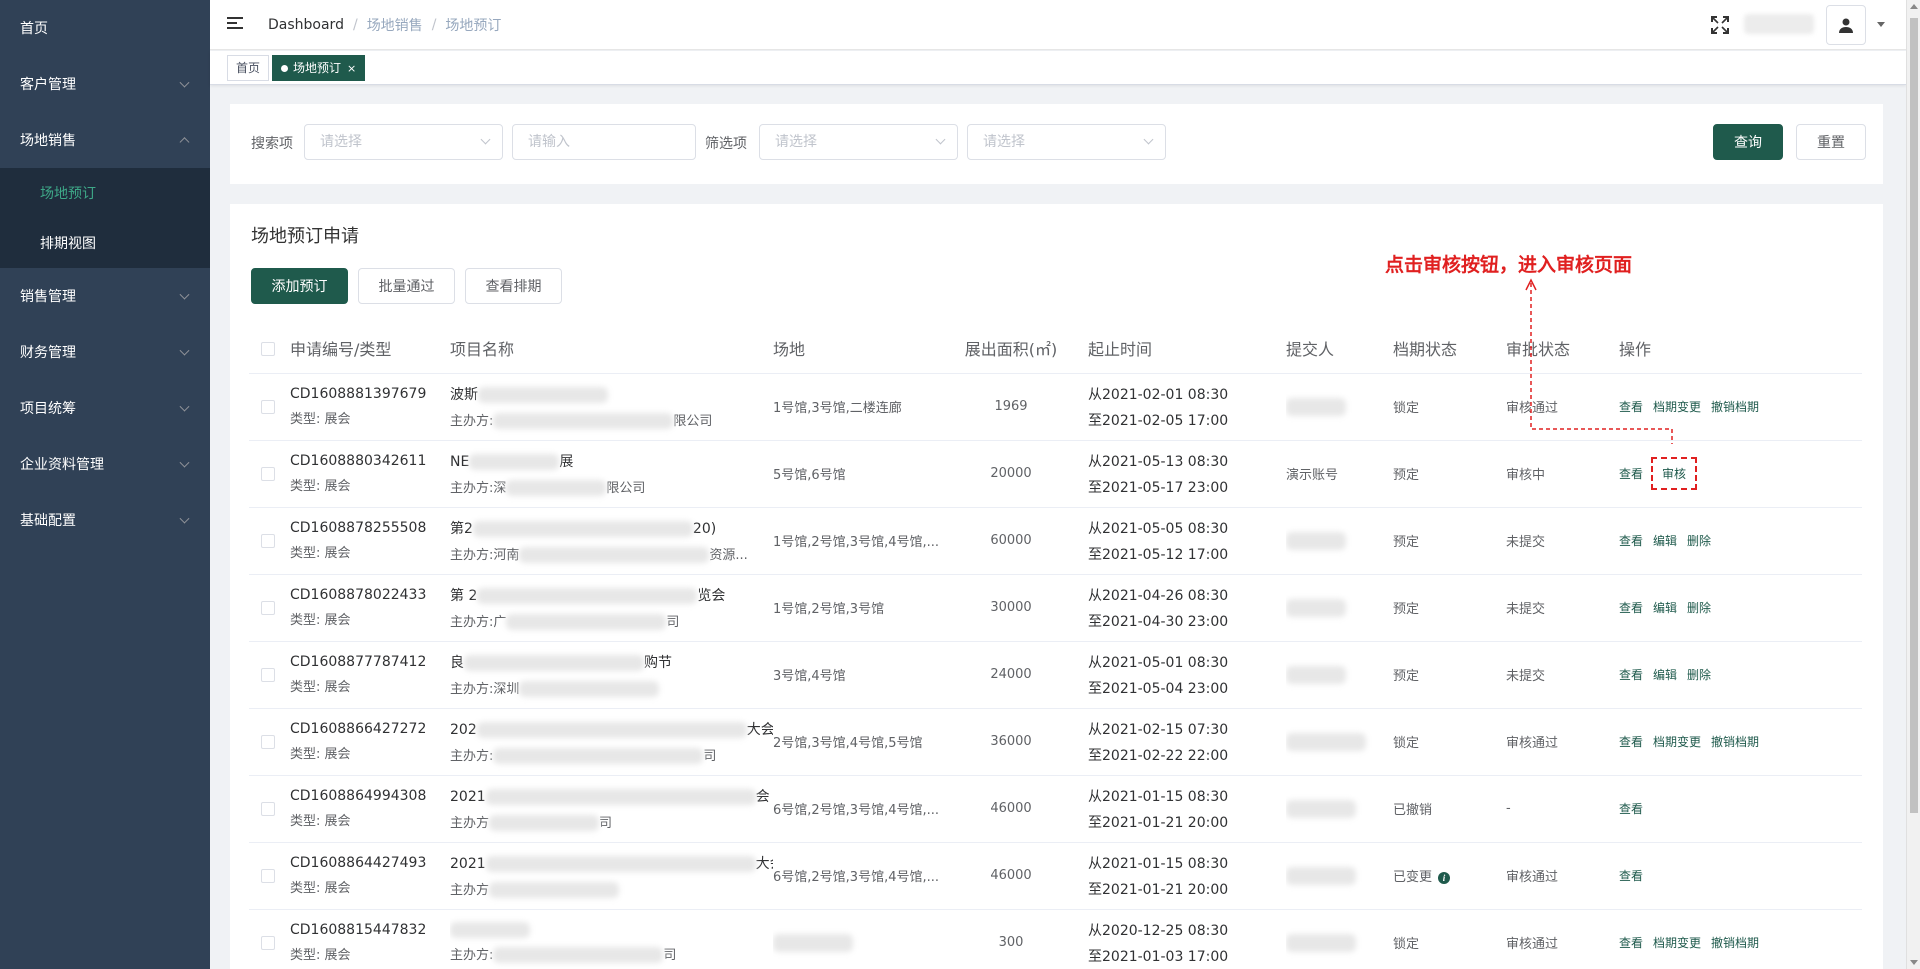 Image resolution: width=1920 pixels, height=969 pixels. I want to click on tag-home: 首页, so click(248, 68).